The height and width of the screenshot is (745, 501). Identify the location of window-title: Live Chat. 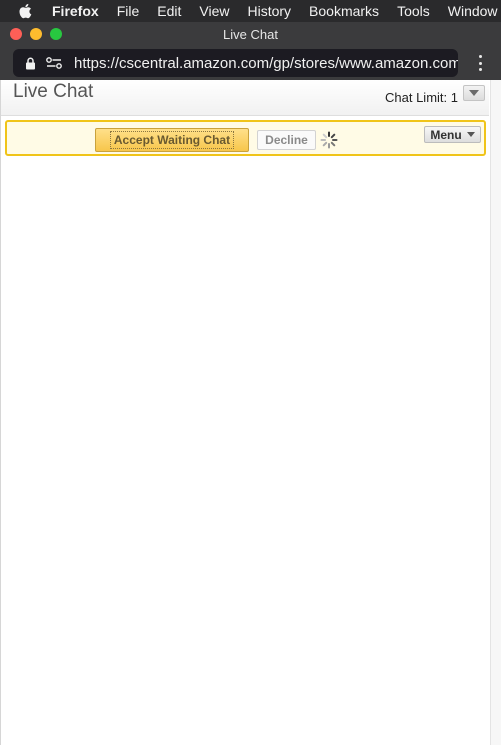
(250, 34).